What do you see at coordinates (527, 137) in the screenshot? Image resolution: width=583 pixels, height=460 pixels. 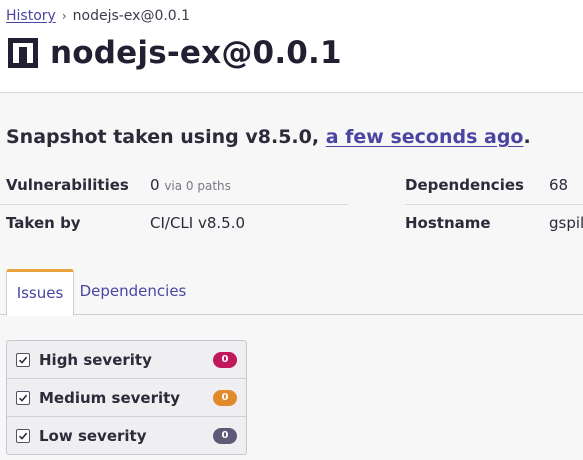 I see `snapshot-suffix: .` at bounding box center [527, 137].